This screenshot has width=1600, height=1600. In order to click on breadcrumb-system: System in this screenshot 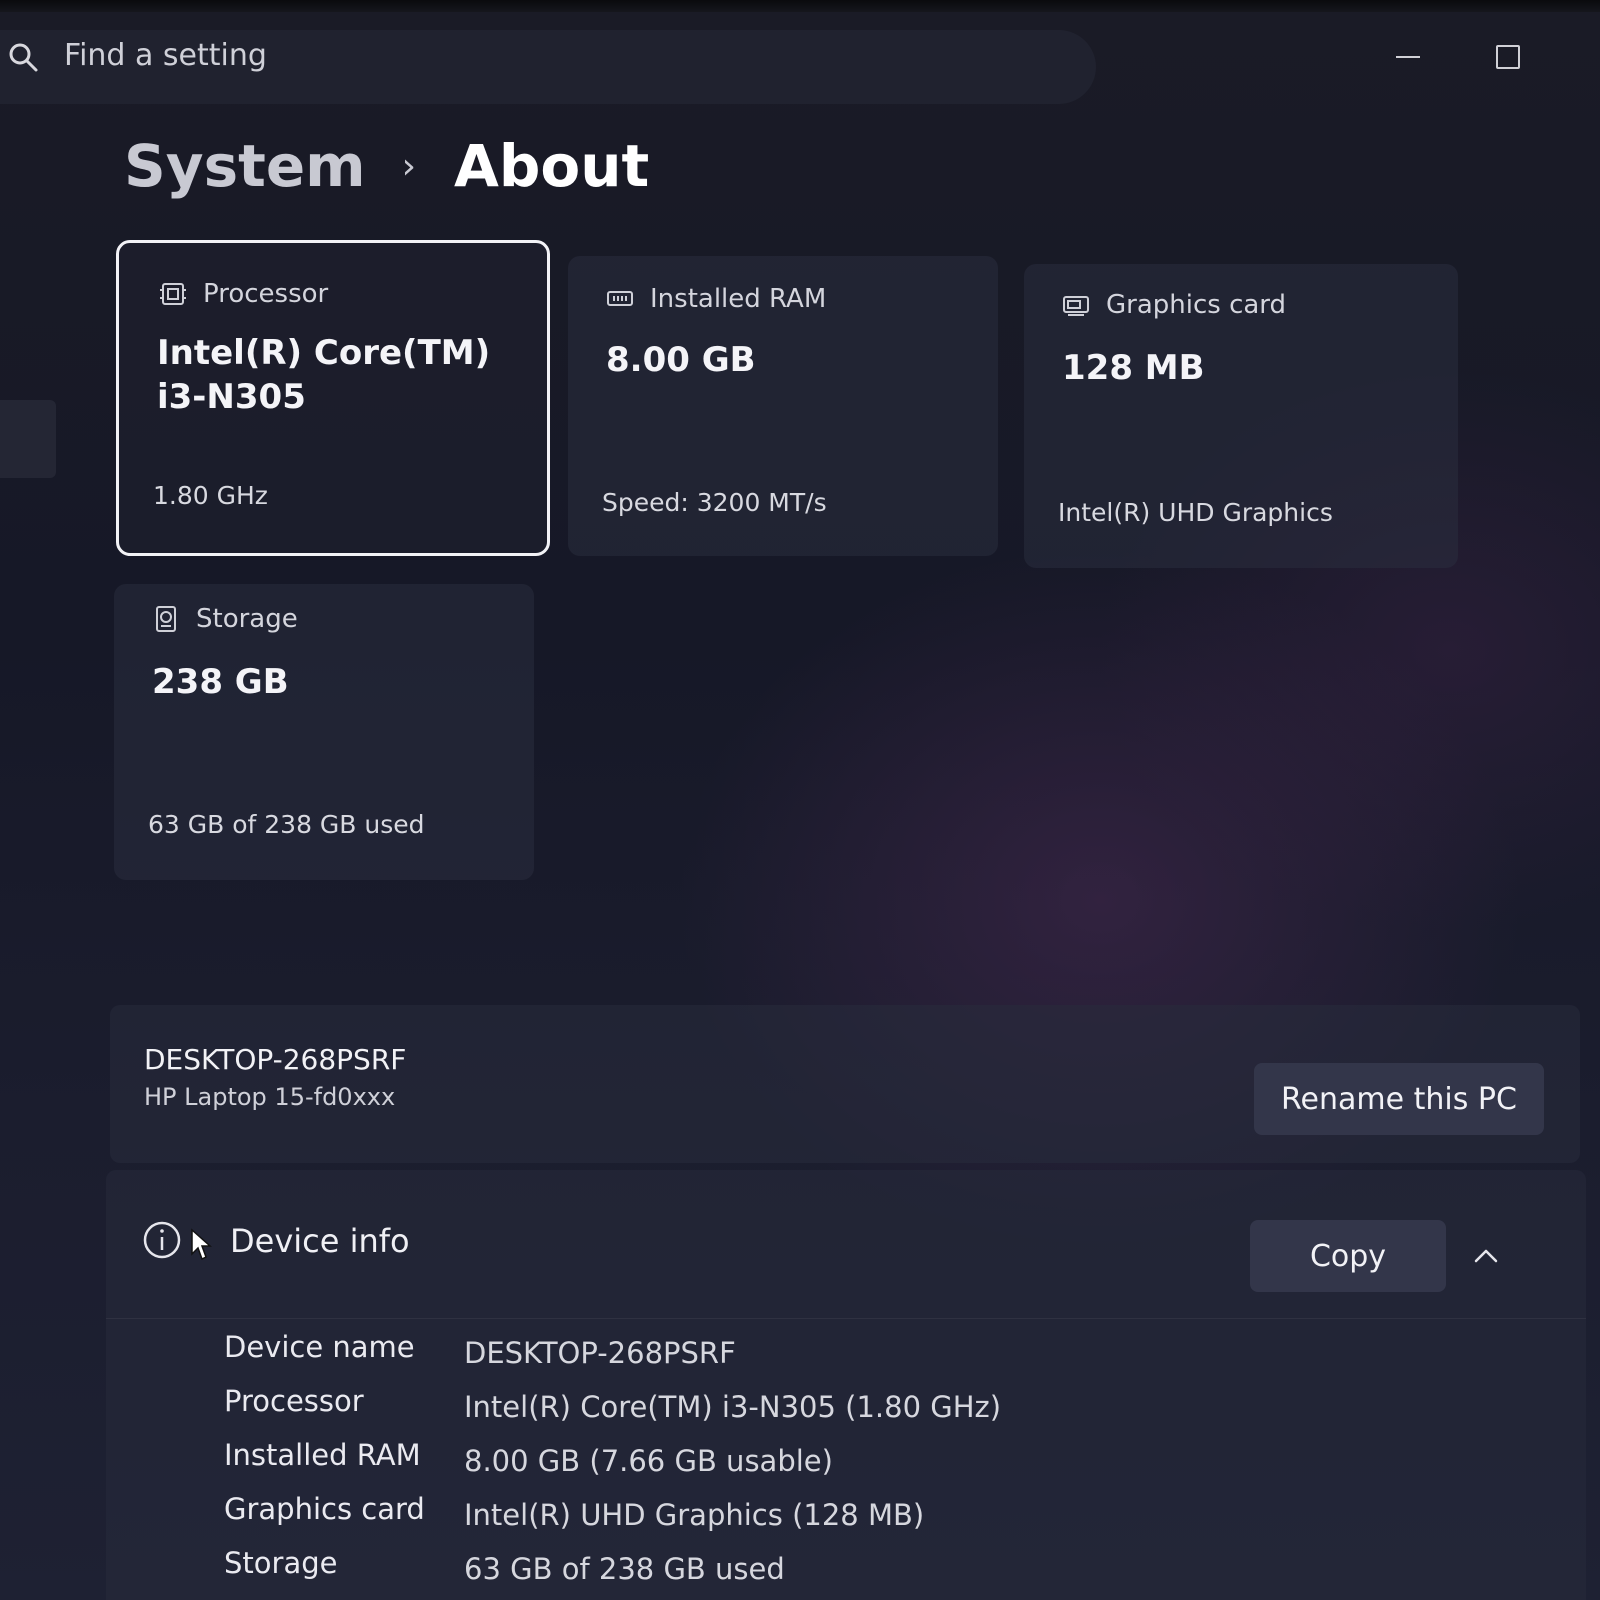, I will do `click(245, 166)`.